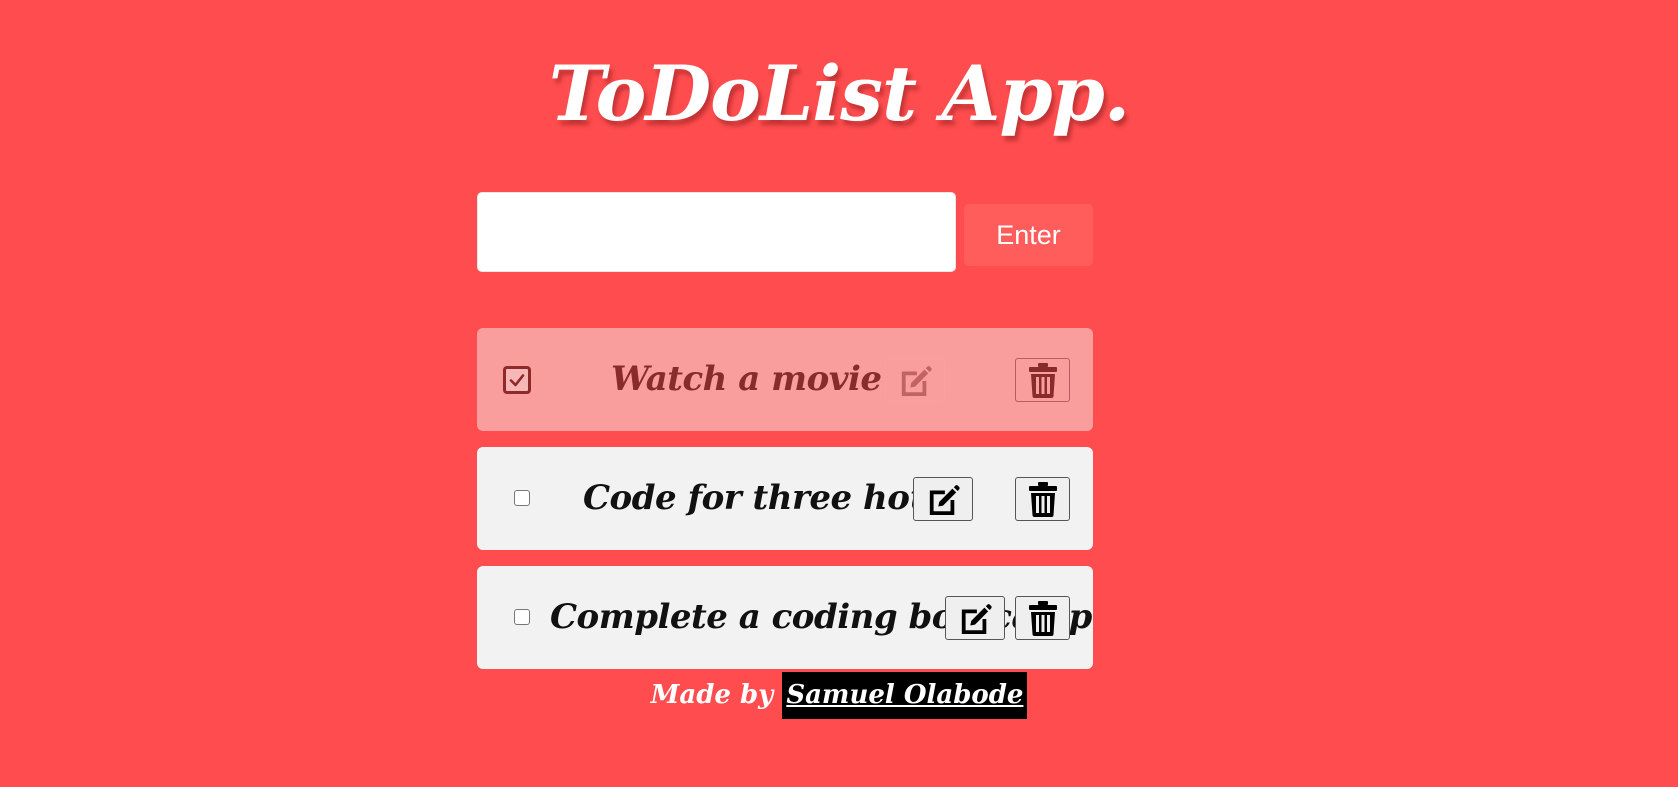  What do you see at coordinates (746, 379) in the screenshot?
I see `todo-text: Watch a movie` at bounding box center [746, 379].